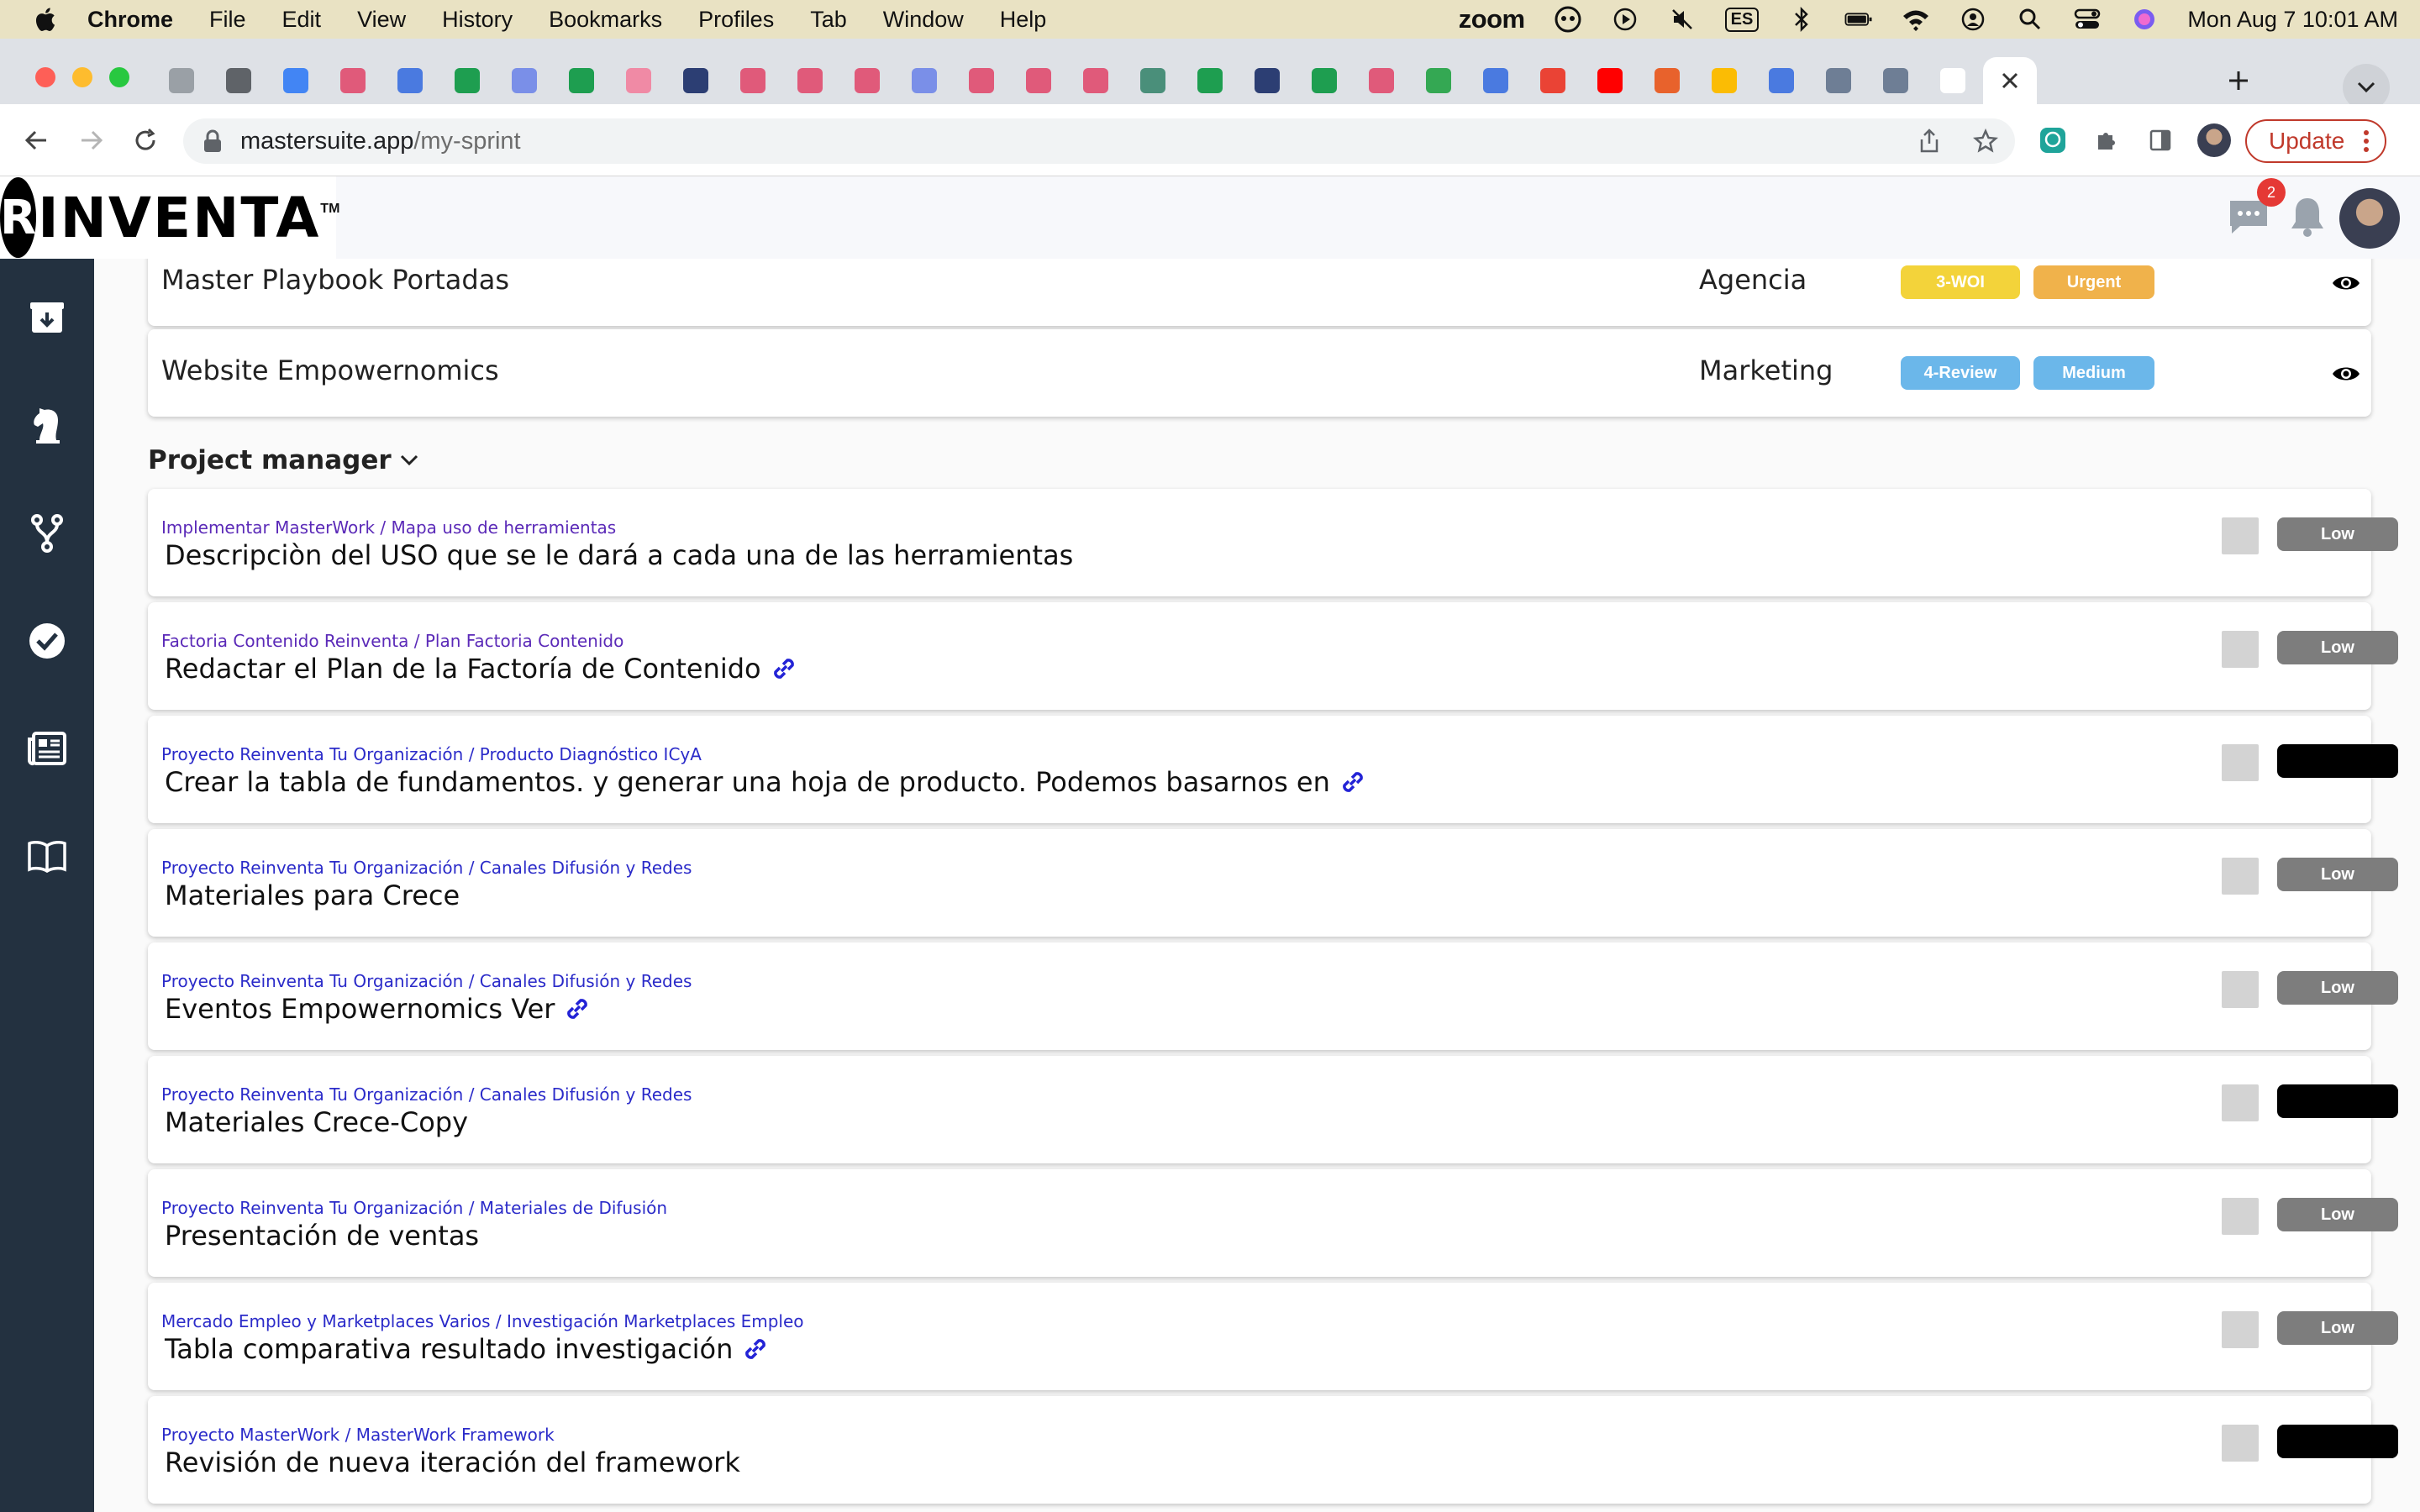  I want to click on spotlight-search-icon, so click(2030, 19).